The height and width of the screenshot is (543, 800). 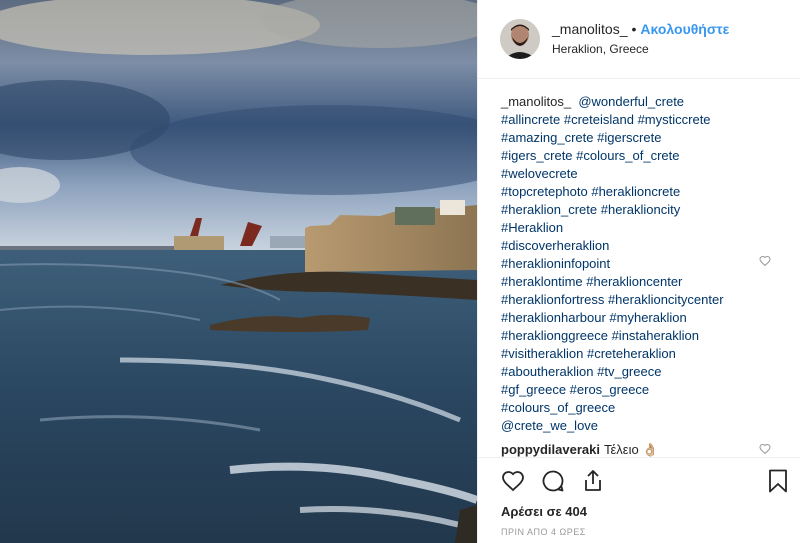 I want to click on caption-line: #heraklionggreece #instaheraklion, so click(x=617, y=336).